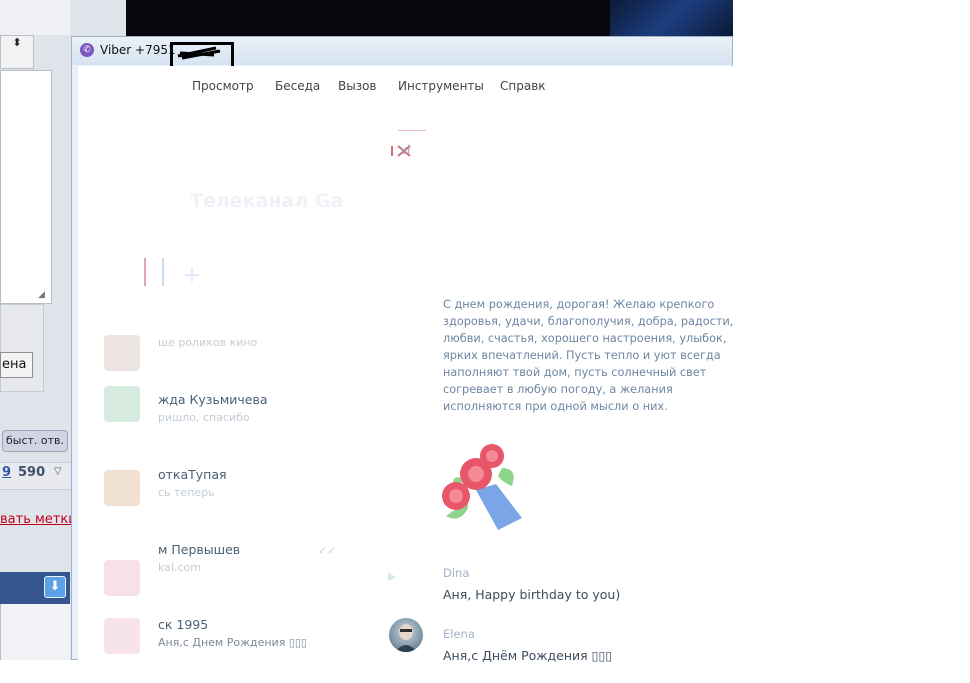  I want to click on contact-name: м Первышев, so click(199, 549).